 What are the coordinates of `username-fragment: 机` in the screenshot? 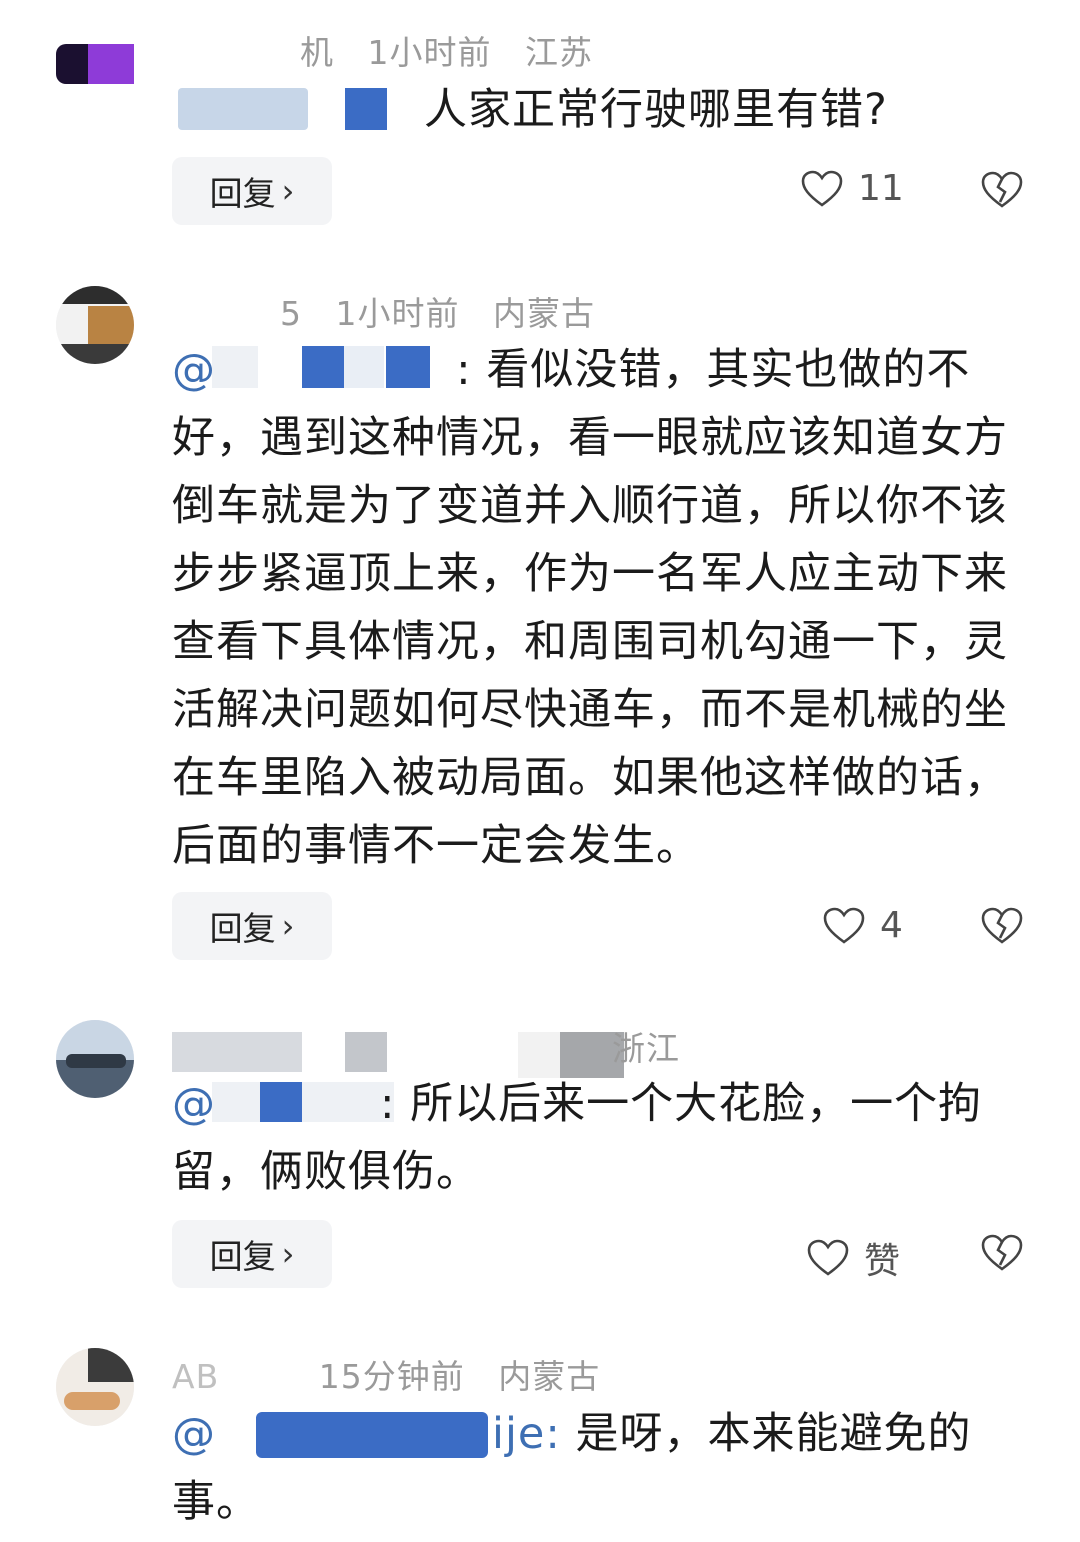 It's located at (317, 52).